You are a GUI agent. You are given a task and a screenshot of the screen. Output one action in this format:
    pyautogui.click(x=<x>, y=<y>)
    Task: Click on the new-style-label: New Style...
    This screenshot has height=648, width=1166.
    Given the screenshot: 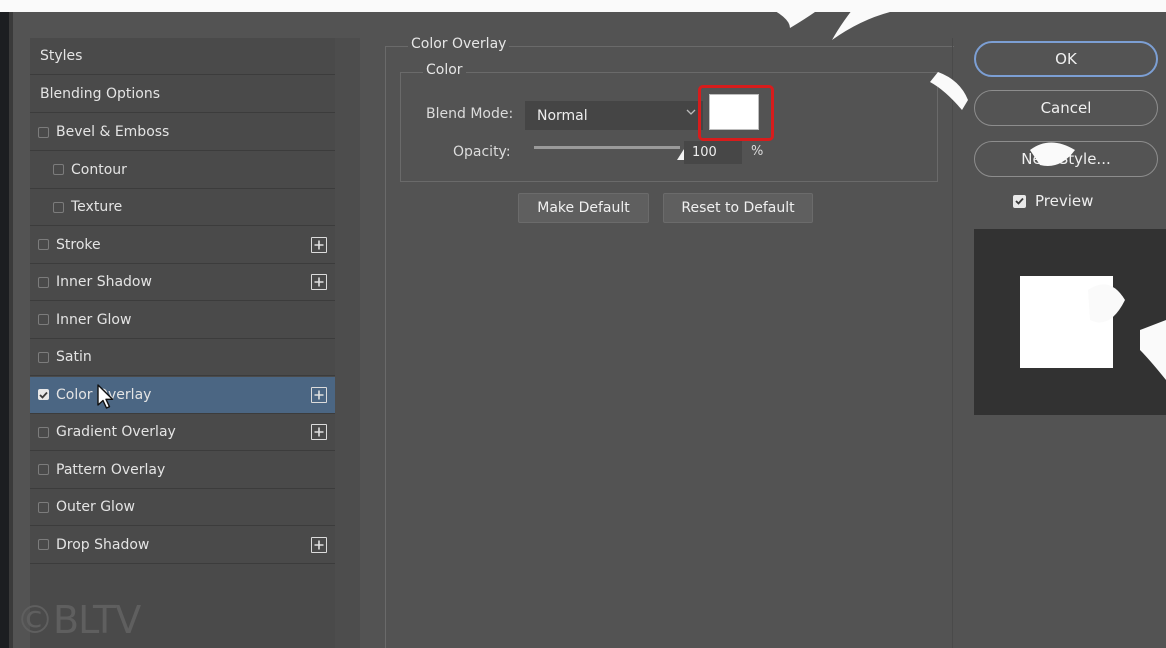 What is the action you would take?
    pyautogui.click(x=1066, y=159)
    